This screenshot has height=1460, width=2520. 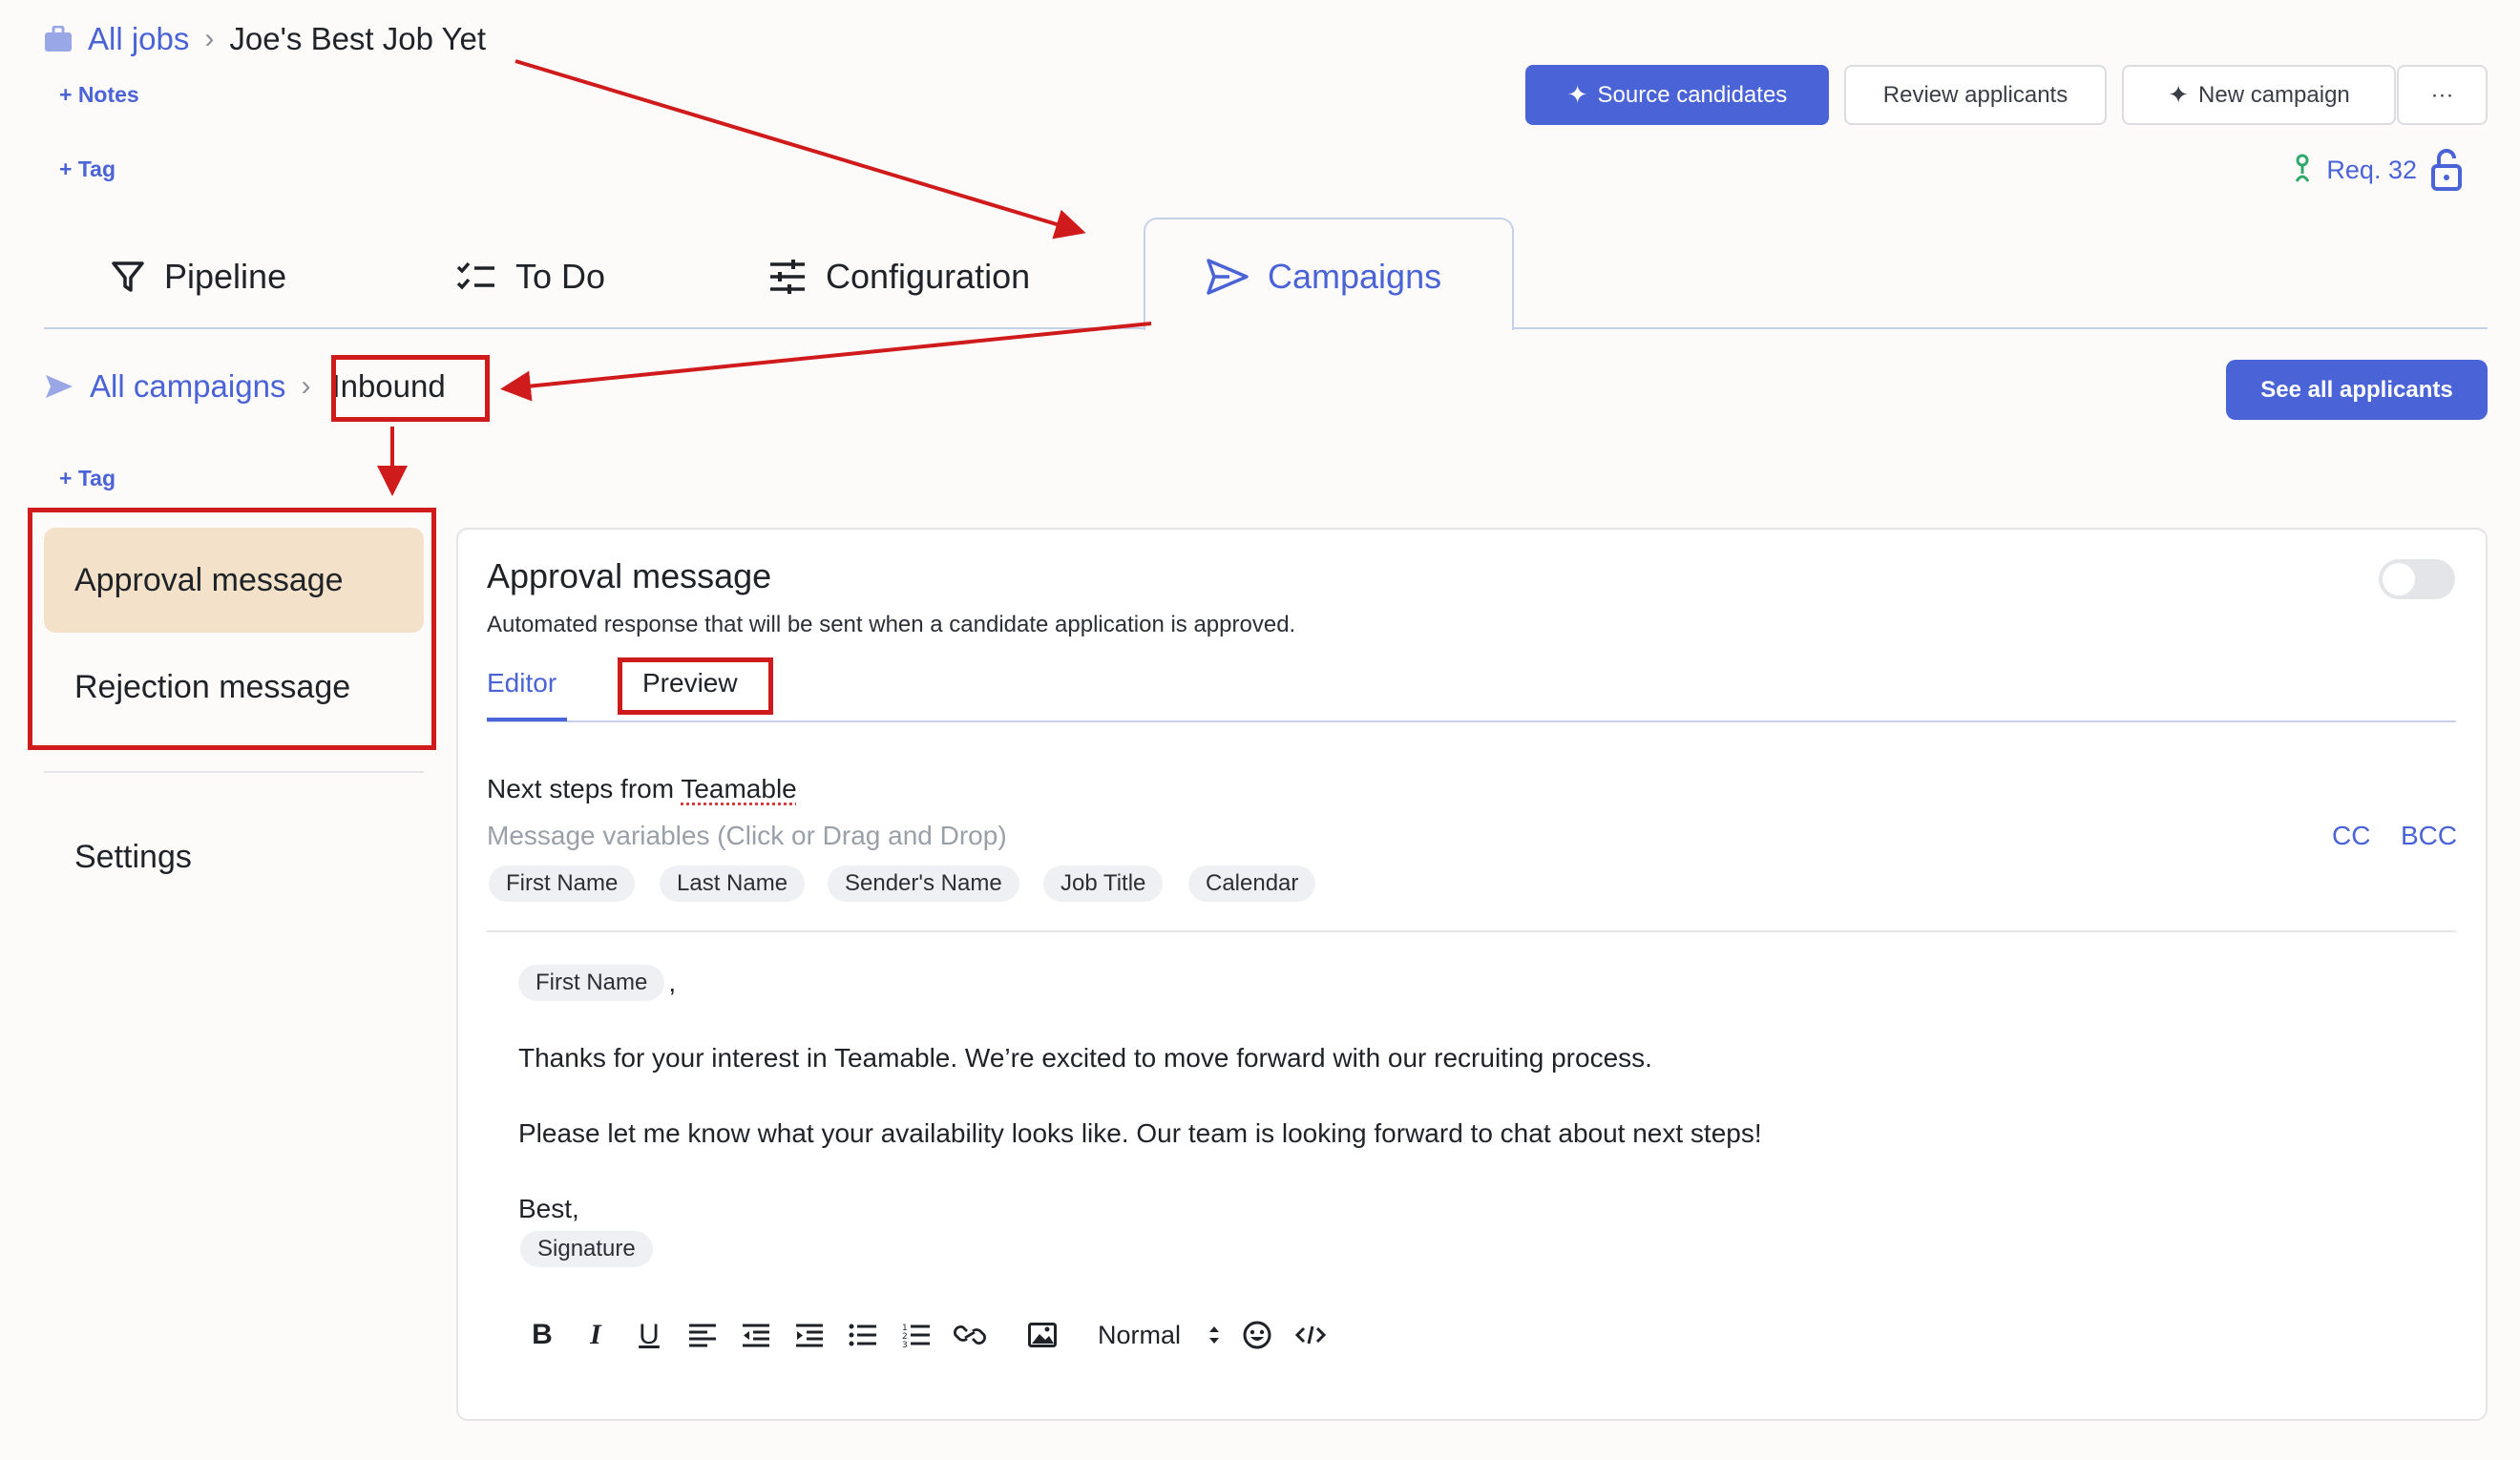 I want to click on subject-line: Next steps from Teamable, so click(x=642, y=789).